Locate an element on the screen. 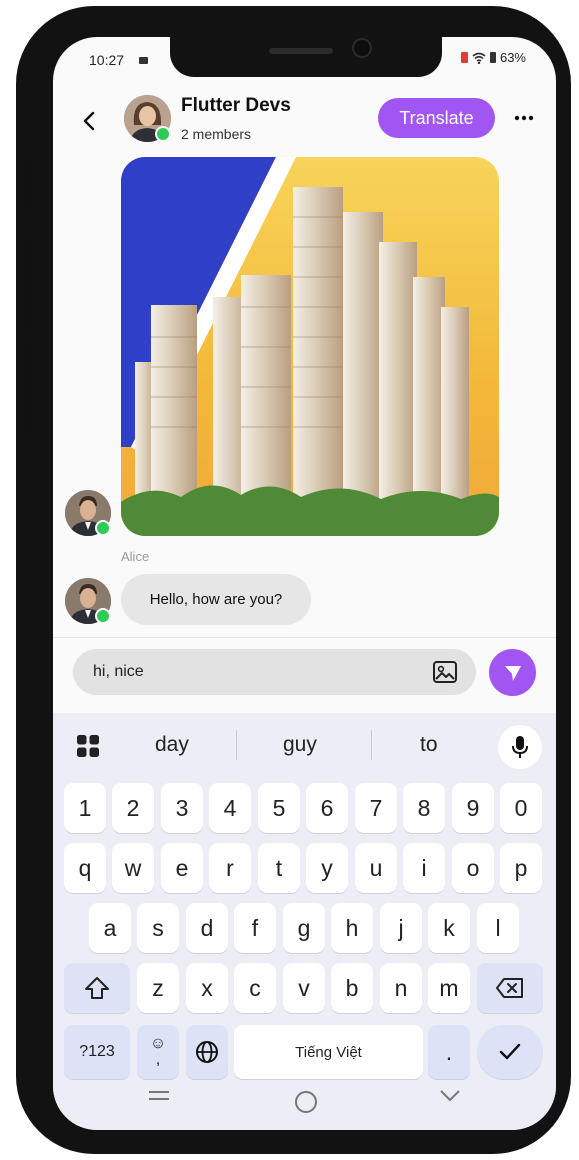 The height and width of the screenshot is (1160, 579). battery-percent: 63% is located at coordinates (512, 57).